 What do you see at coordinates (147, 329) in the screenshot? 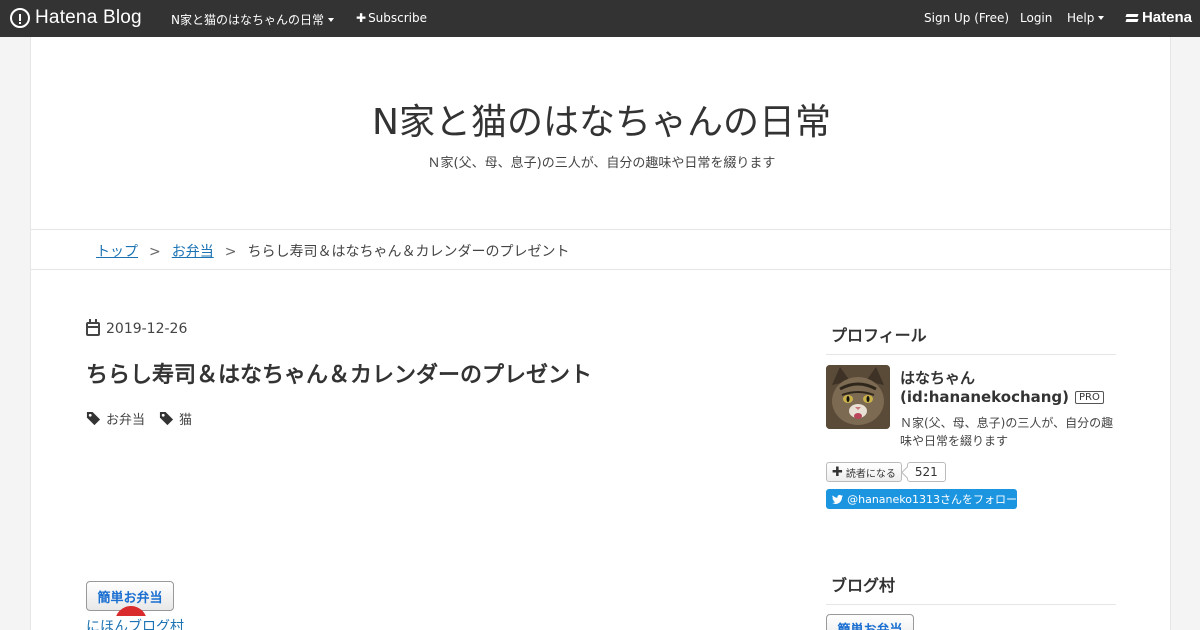
I see `entry-date-text: 2019-12-26` at bounding box center [147, 329].